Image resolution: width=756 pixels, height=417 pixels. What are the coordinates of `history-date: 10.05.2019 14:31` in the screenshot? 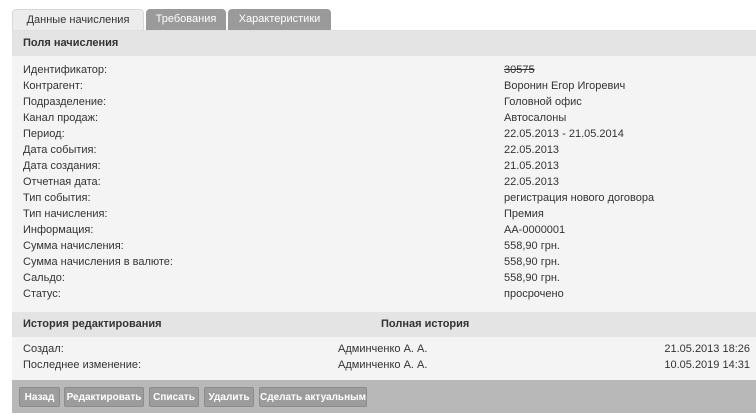 It's located at (707, 365).